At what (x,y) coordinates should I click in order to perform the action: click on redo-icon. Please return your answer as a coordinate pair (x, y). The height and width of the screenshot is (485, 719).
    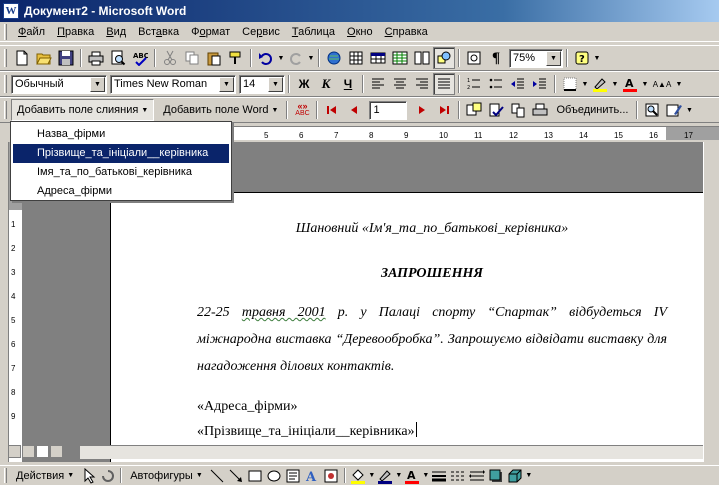
    Looking at the image, I should click on (296, 58).